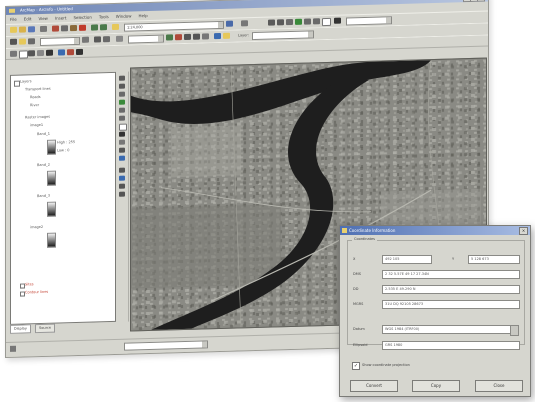 The width and height of the screenshot is (535, 402). What do you see at coordinates (115, 27) in the screenshot?
I see `add-data-icon` at bounding box center [115, 27].